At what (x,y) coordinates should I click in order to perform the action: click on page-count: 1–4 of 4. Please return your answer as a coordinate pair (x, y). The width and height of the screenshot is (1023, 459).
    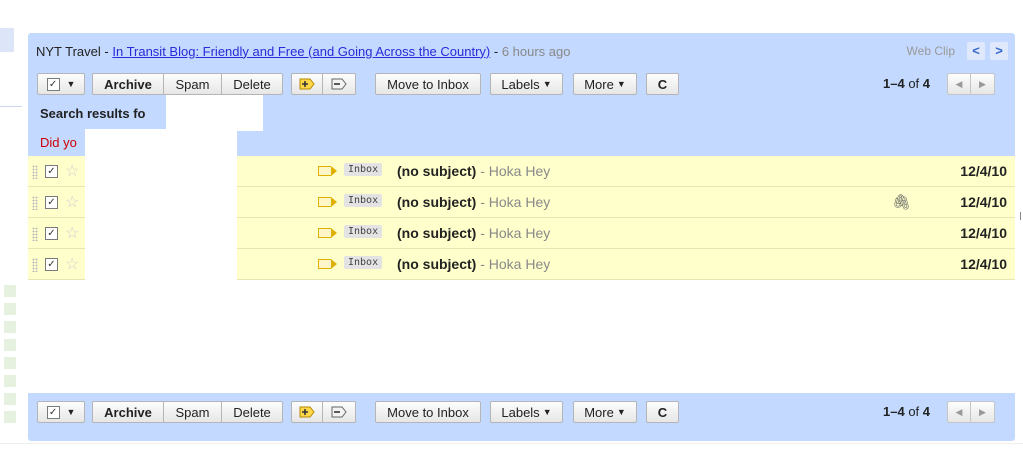
    Looking at the image, I should click on (906, 83).